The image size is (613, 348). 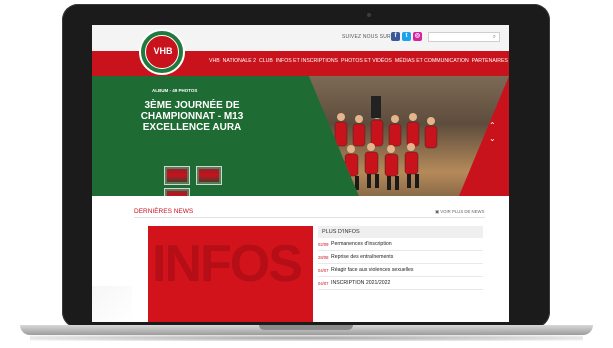 I want to click on nav-item-partenaires: PARTENAIRES, so click(x=490, y=61).